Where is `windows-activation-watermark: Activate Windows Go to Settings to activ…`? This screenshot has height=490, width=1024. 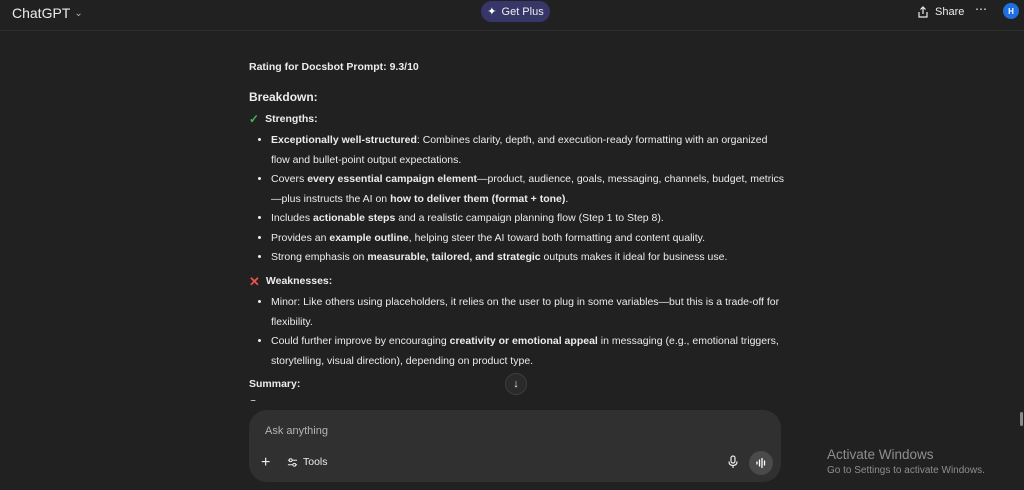
windows-activation-watermark: Activate Windows Go to Settings to activ… is located at coordinates (906, 463).